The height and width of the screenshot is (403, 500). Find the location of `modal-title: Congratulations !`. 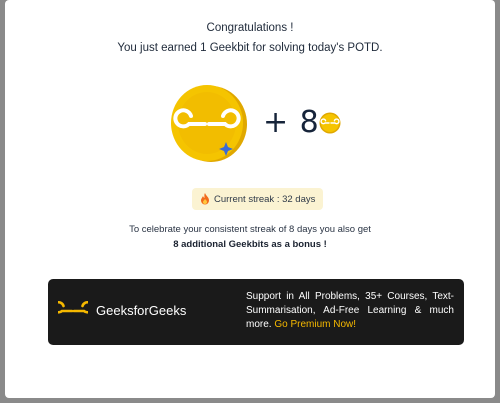

modal-title: Congratulations ! is located at coordinates (250, 28).